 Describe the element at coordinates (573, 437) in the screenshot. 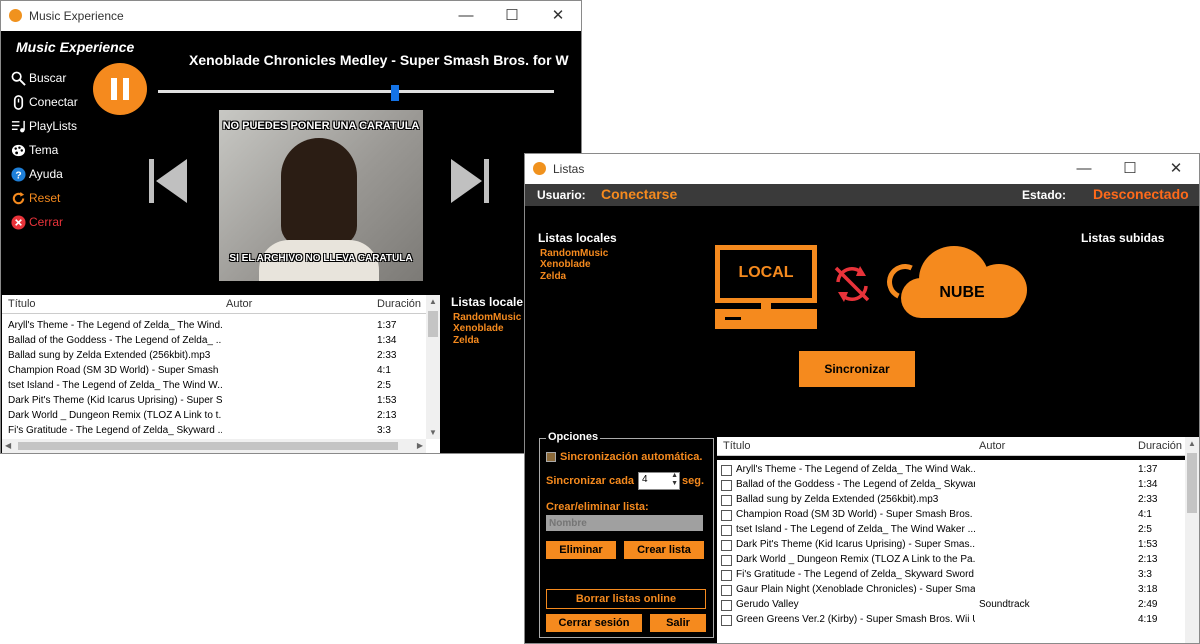

I see `options-title: Opciones` at that location.